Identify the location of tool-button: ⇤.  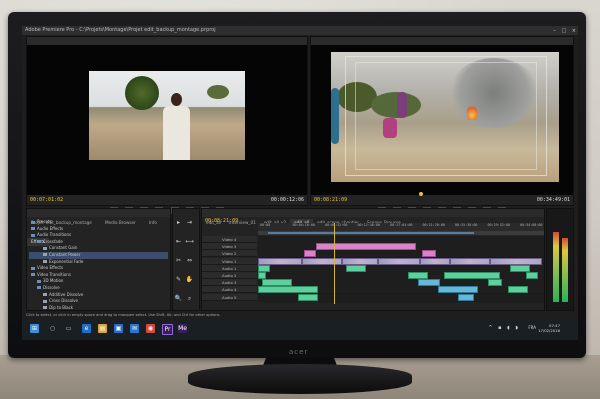
(178, 241).